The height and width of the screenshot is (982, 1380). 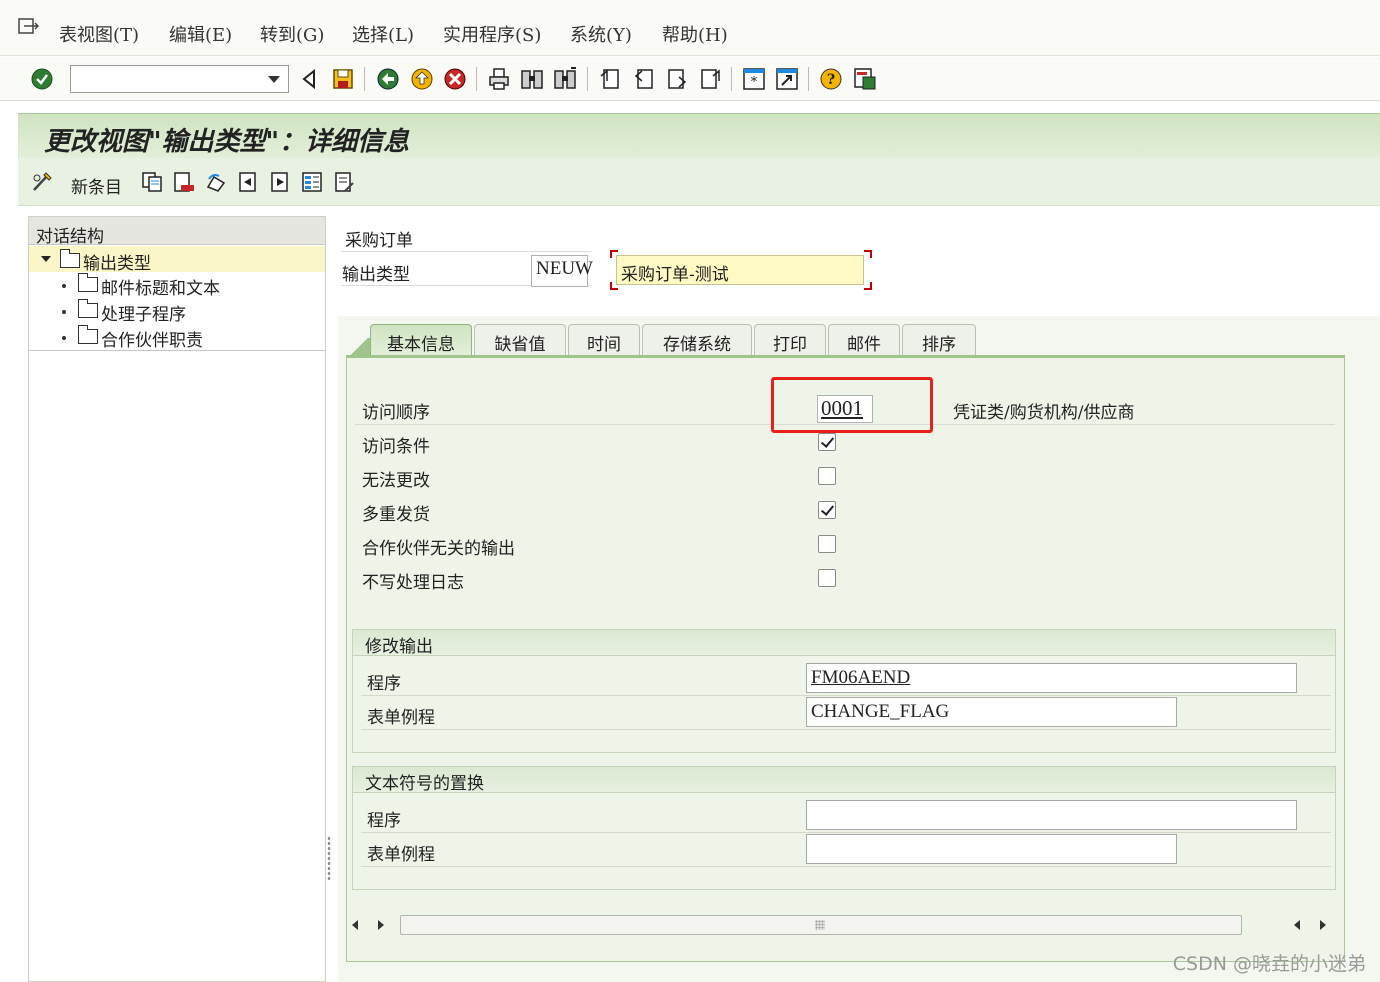 What do you see at coordinates (179, 79) in the screenshot?
I see `command-field` at bounding box center [179, 79].